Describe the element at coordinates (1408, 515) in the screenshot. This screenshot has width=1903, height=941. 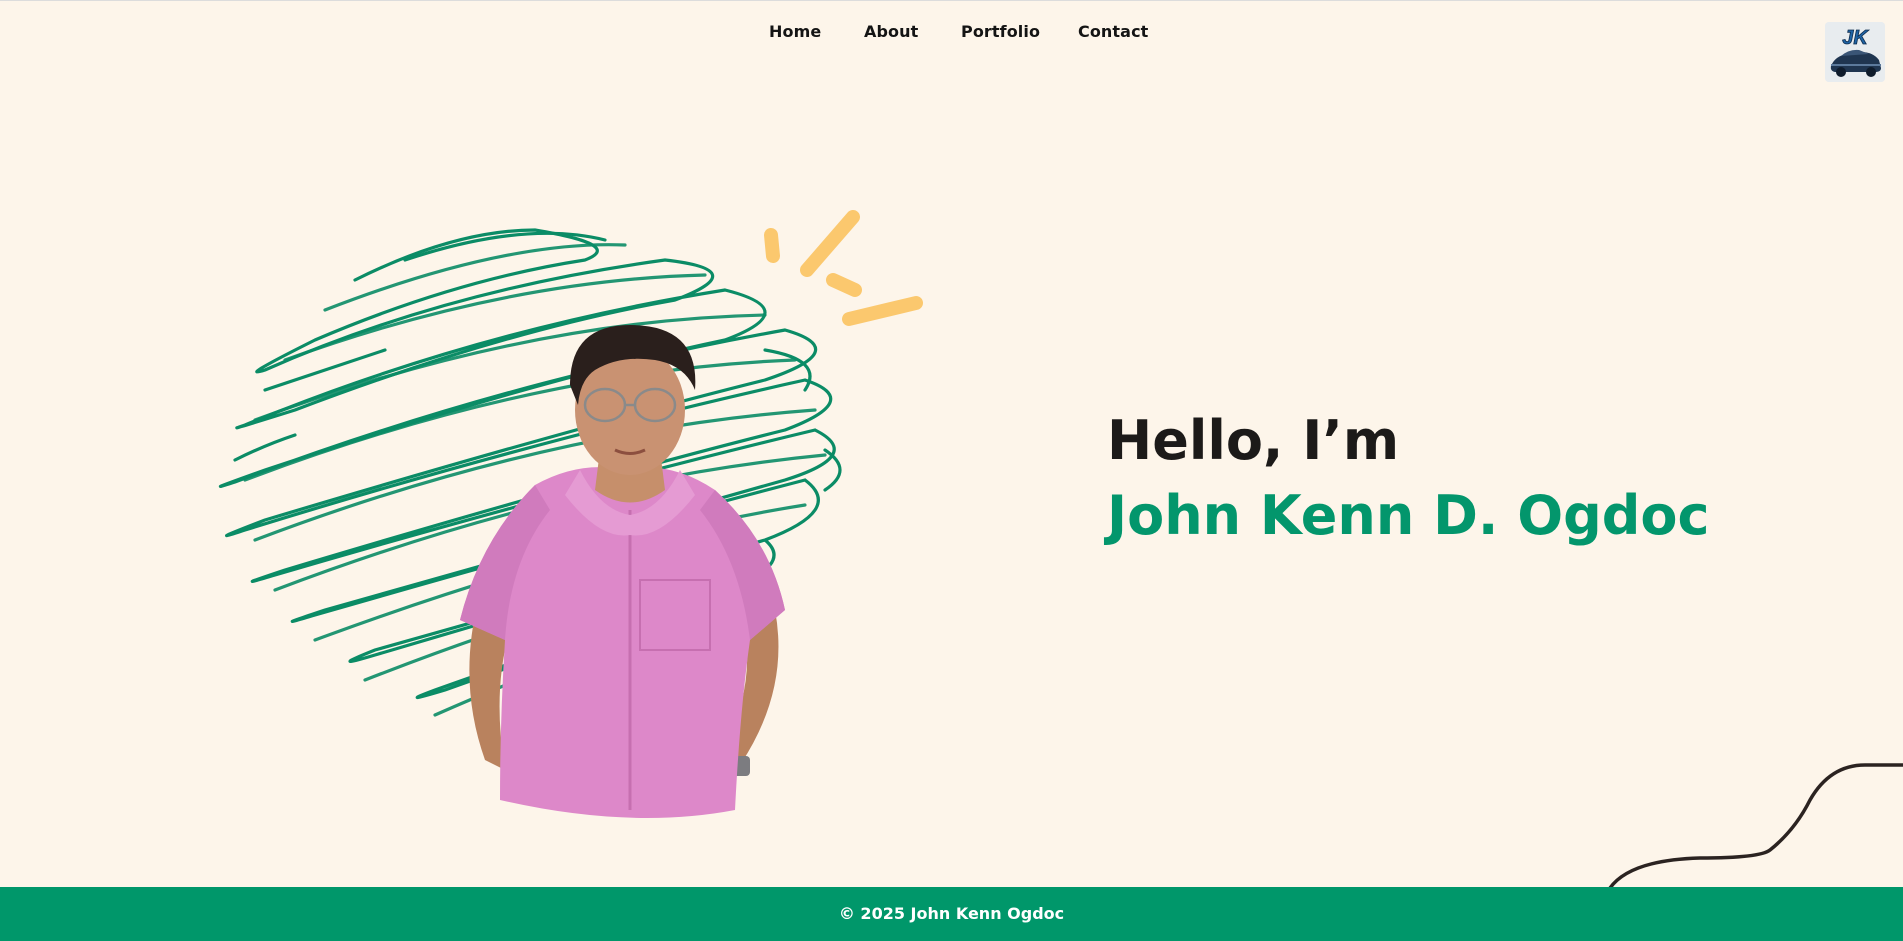
I see `hero-name: John Kenn D. Ogdoc` at that location.